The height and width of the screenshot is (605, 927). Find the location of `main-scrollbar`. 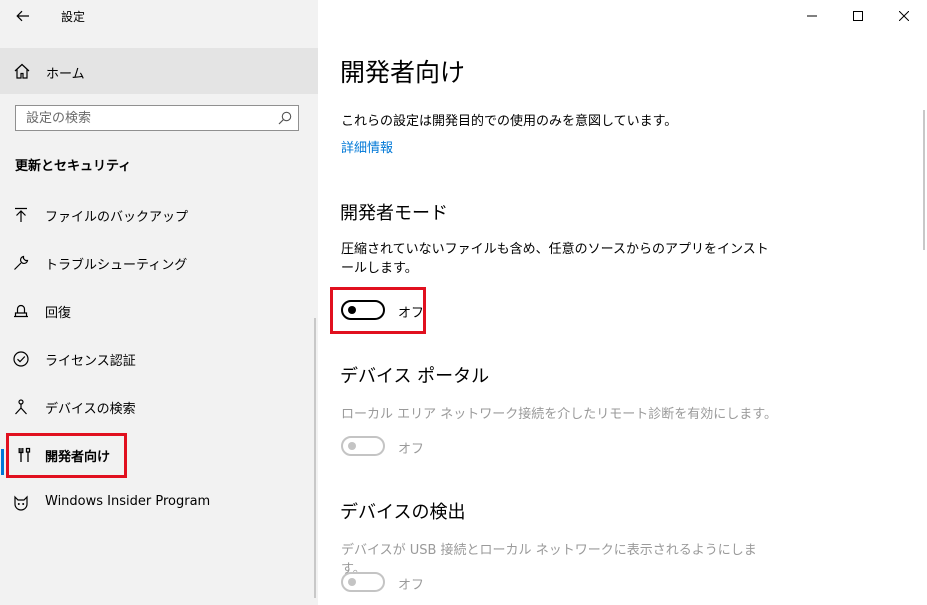

main-scrollbar is located at coordinates (924, 180).